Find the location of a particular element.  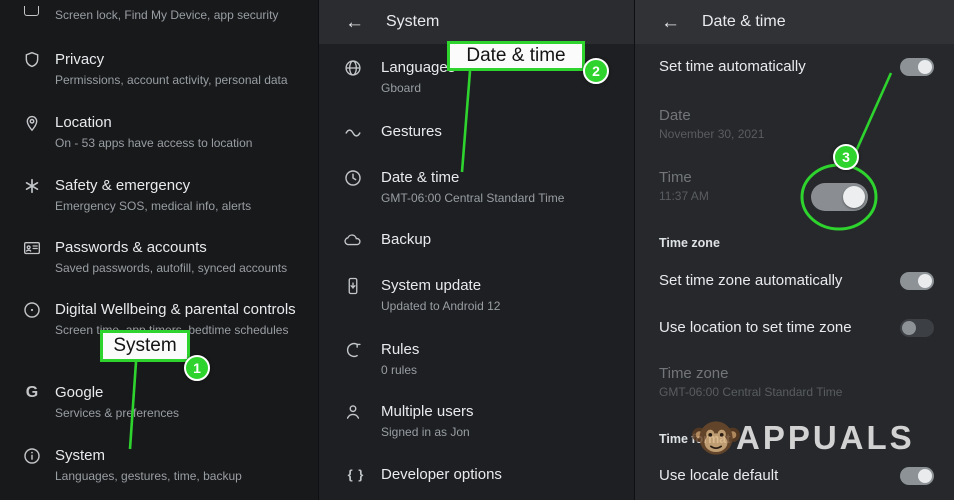

row-value: 11:37 AM is located at coordinates (684, 196).